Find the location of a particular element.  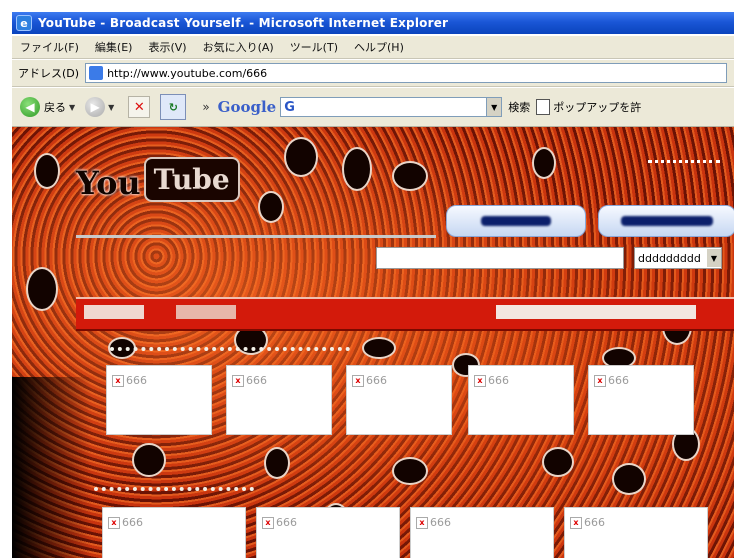

menu-help: ヘルプ(H) is located at coordinates (379, 47).